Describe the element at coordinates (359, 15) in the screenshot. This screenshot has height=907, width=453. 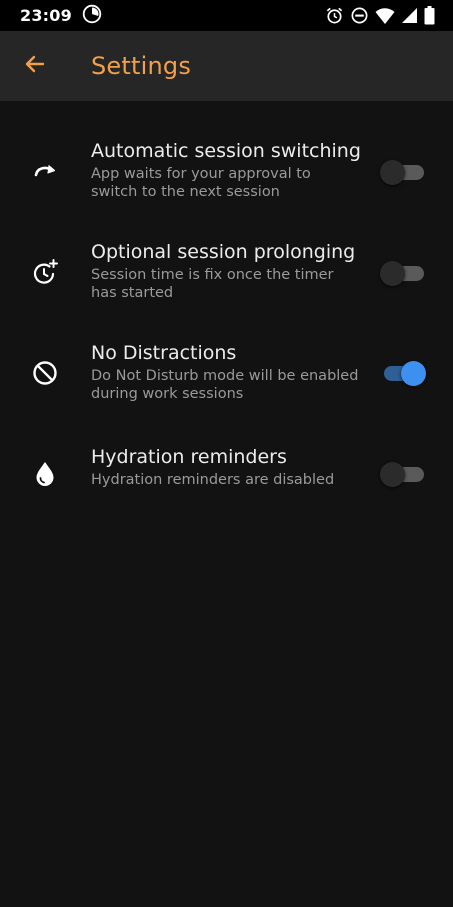
I see `do-not-disturb-icon` at that location.